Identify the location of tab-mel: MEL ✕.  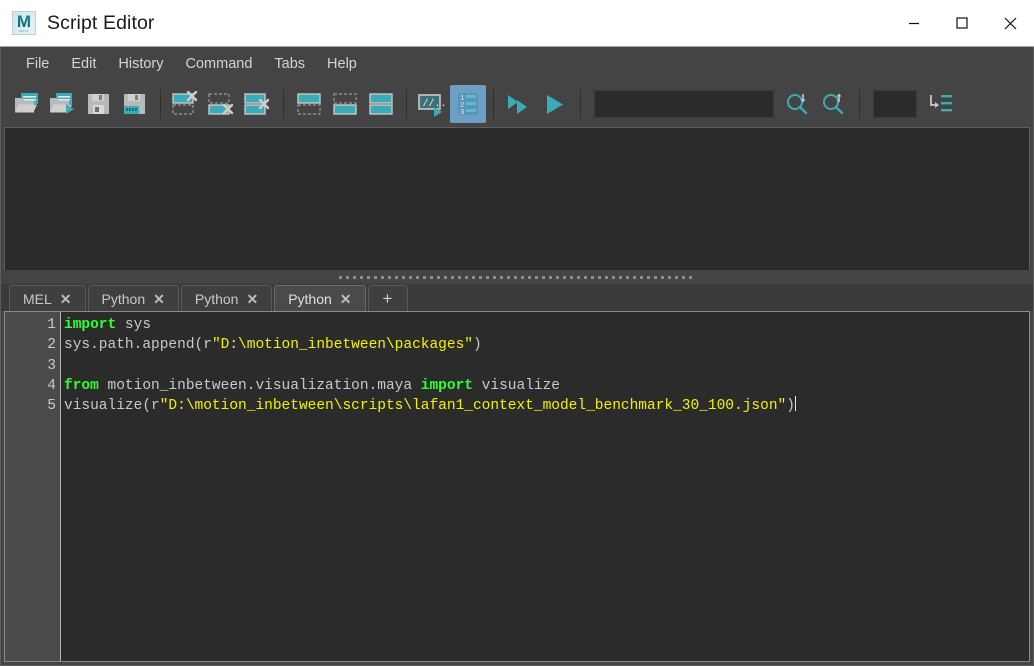
(47, 298).